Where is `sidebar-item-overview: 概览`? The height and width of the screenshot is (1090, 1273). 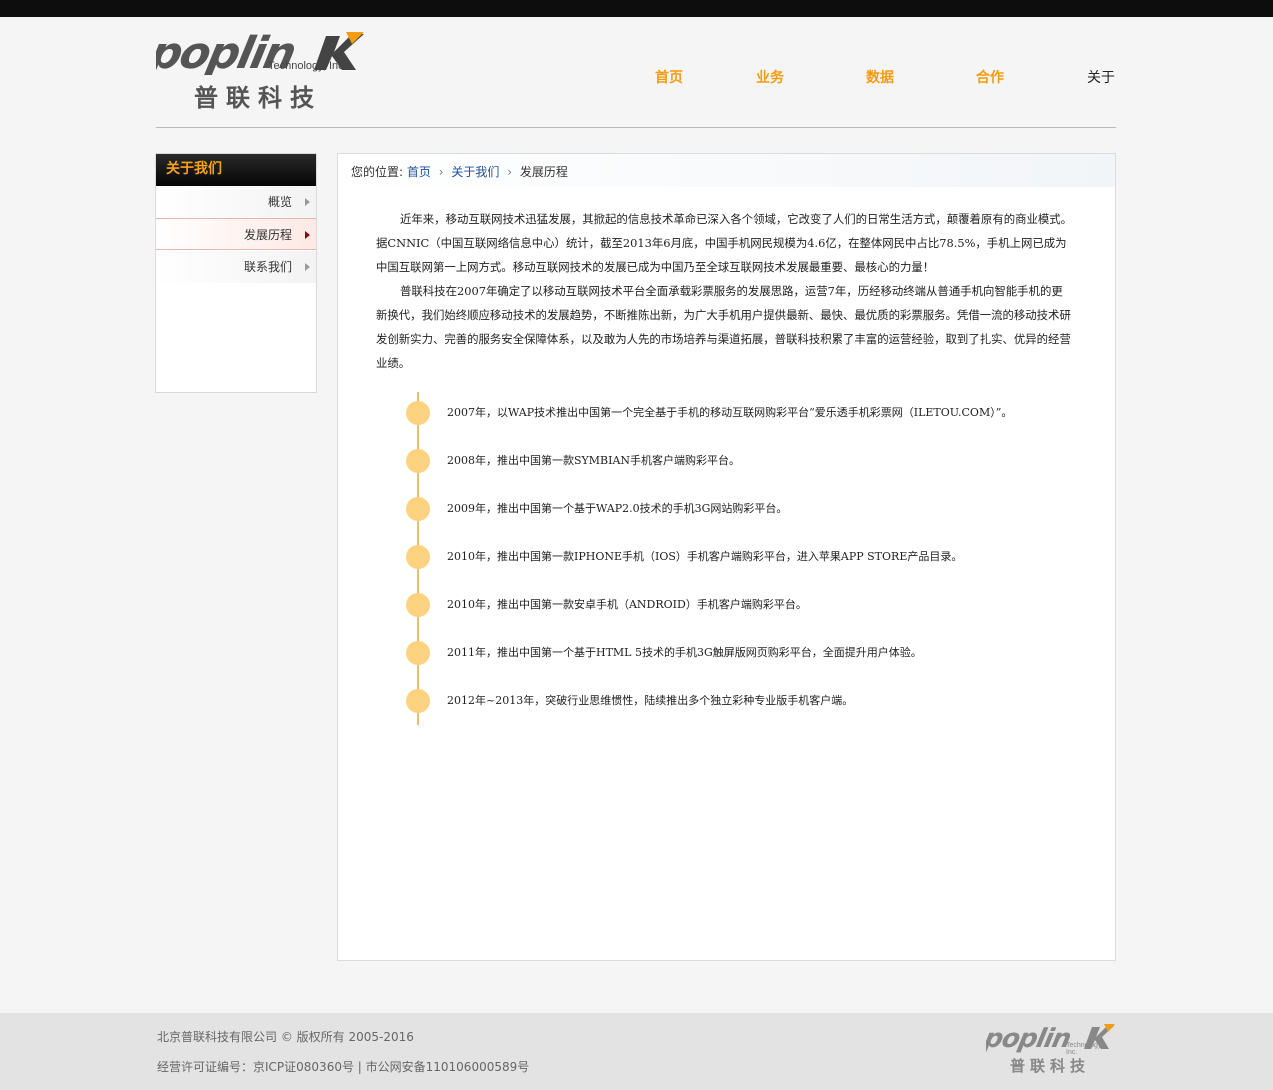 sidebar-item-overview: 概览 is located at coordinates (236, 202).